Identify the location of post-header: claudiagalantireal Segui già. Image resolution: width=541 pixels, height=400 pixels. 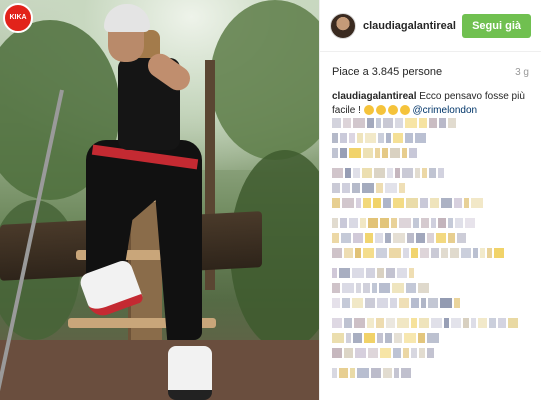
(430, 26).